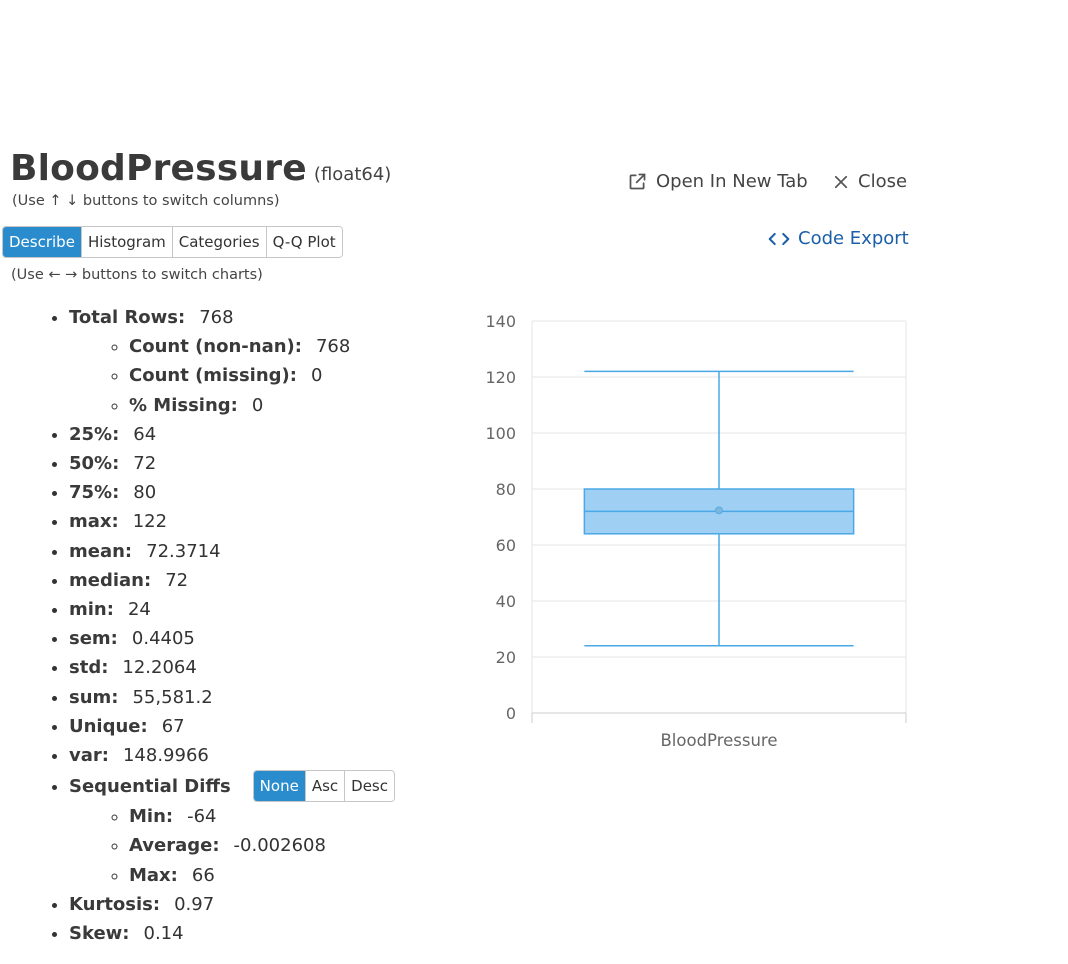 This screenshot has width=1068, height=964. What do you see at coordinates (262, 875) in the screenshot?
I see `stat-seq-max: Max:66` at bounding box center [262, 875].